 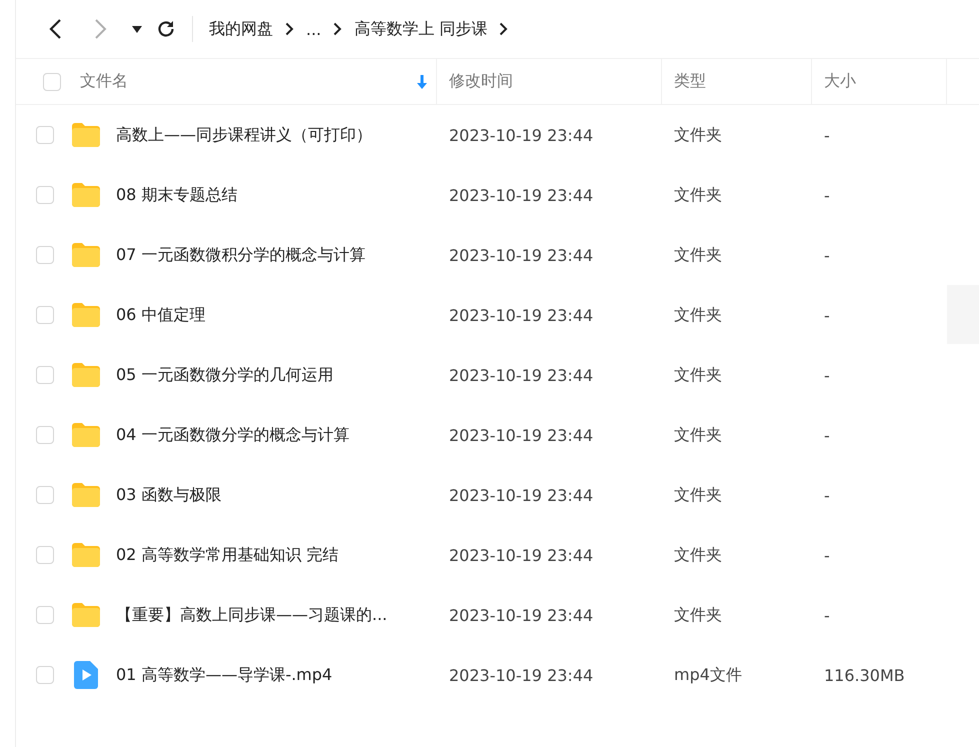 I want to click on file-name: 05 一元函数微分学的几何运用, so click(x=225, y=375).